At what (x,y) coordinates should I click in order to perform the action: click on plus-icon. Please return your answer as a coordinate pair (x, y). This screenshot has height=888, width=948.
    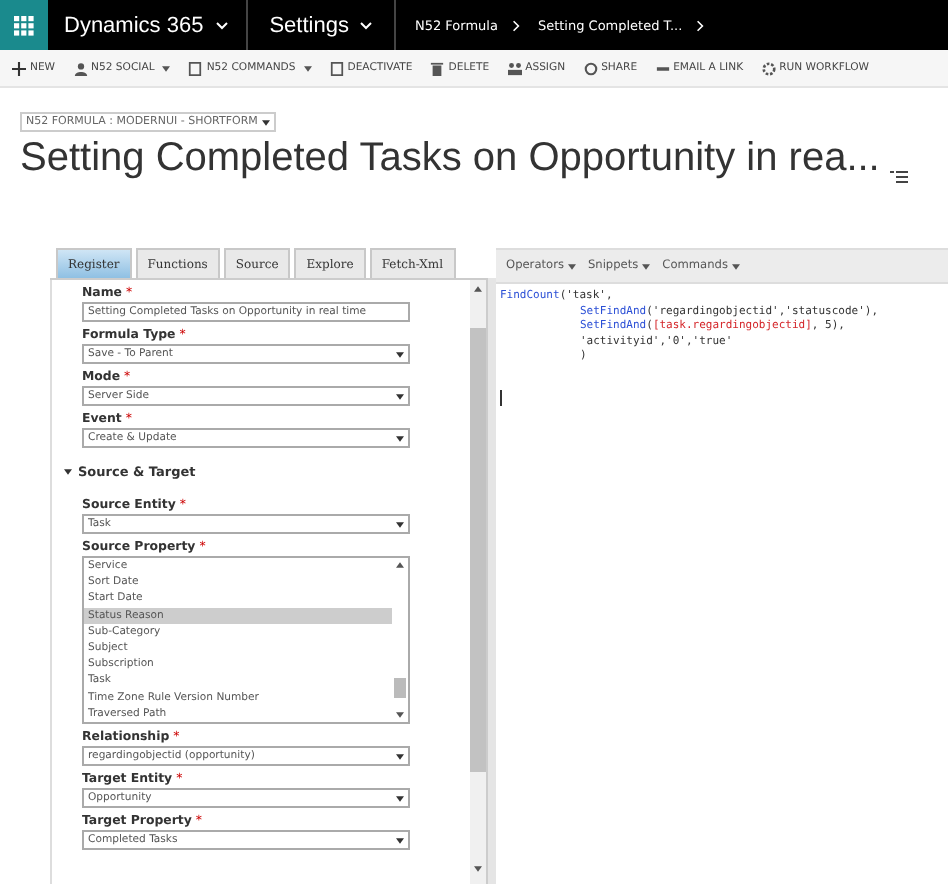
    Looking at the image, I should click on (19, 68).